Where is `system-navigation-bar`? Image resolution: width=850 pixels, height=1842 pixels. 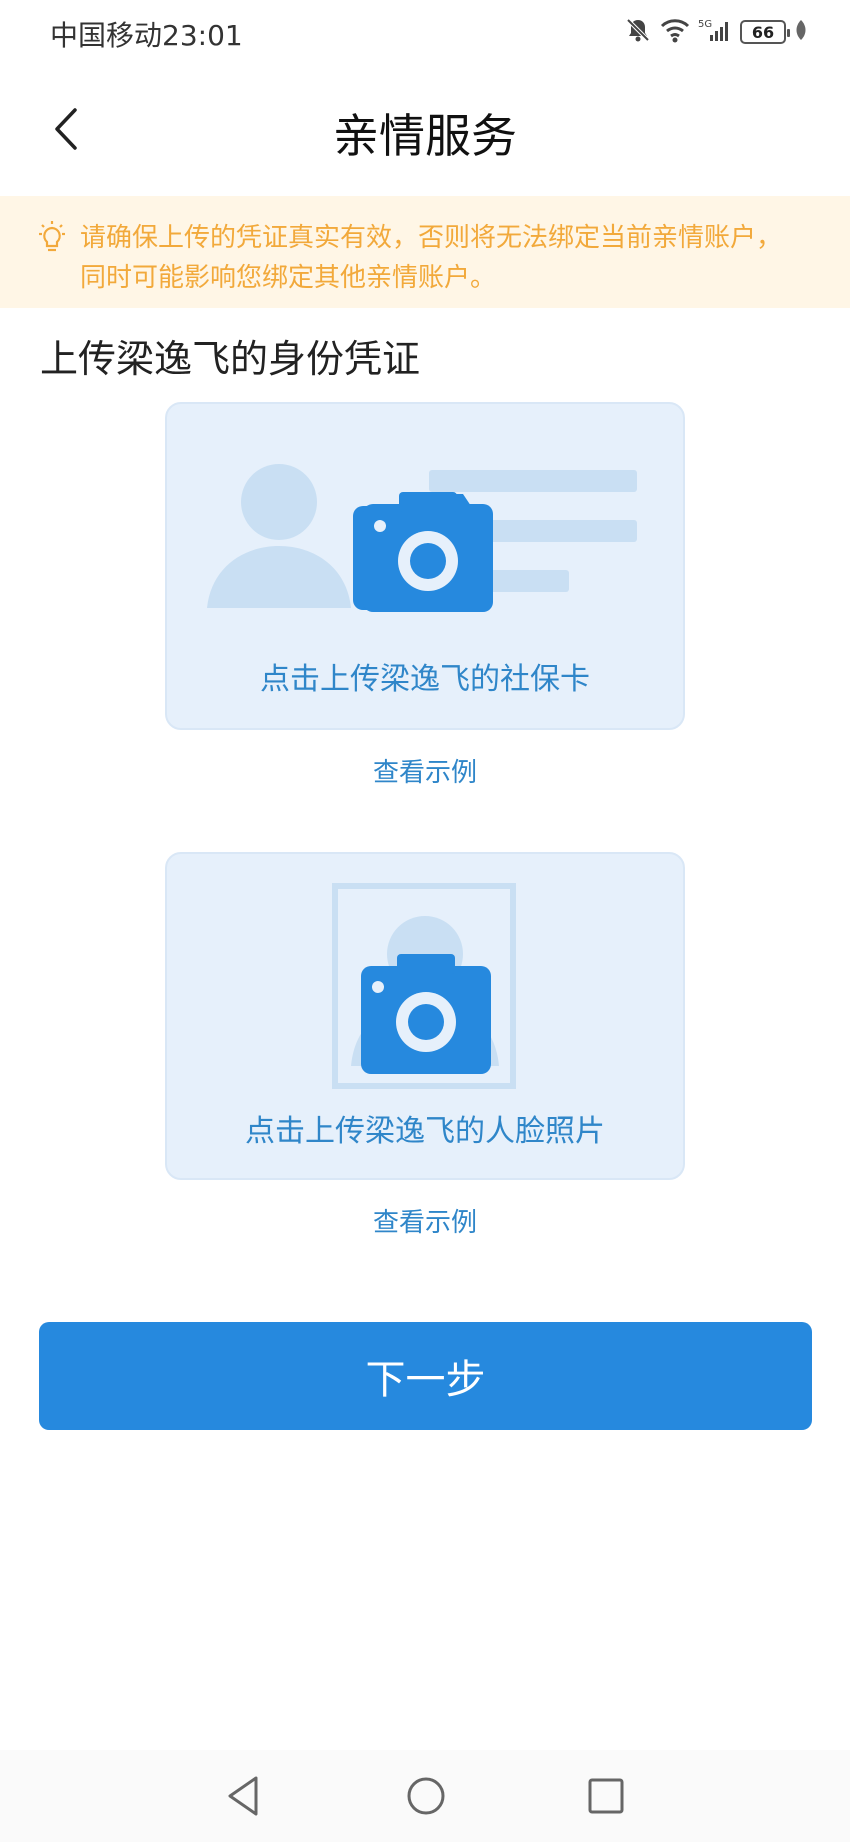
system-navigation-bar is located at coordinates (425, 1796).